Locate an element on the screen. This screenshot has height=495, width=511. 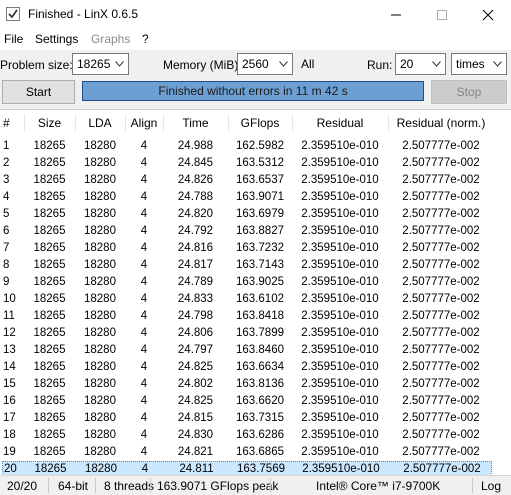
cell-gflops: 163.5312 is located at coordinates (260, 163).